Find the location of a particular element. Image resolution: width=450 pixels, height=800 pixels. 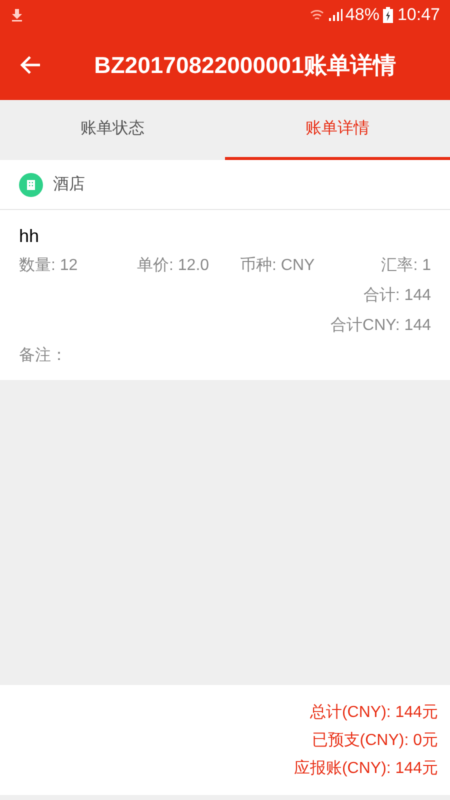

battery-icon is located at coordinates (388, 15).